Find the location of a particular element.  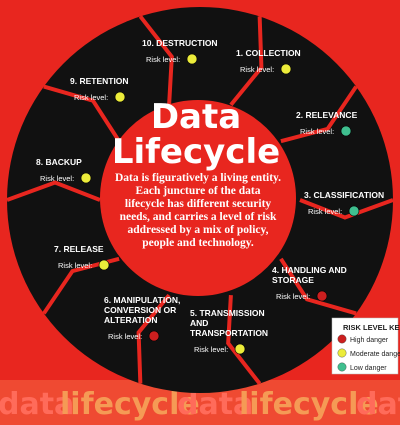

risk-key-label: High danger is located at coordinates (369, 340).